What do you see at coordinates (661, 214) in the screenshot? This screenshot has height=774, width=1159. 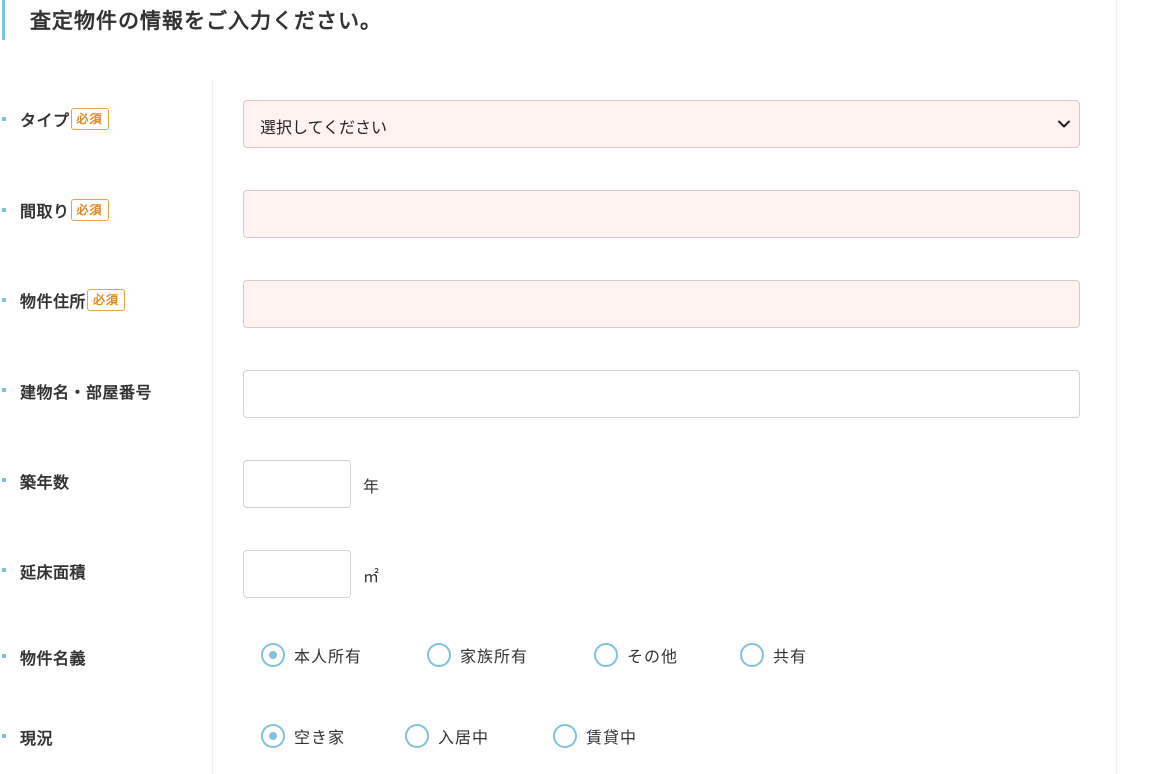 I see `layout-input` at bounding box center [661, 214].